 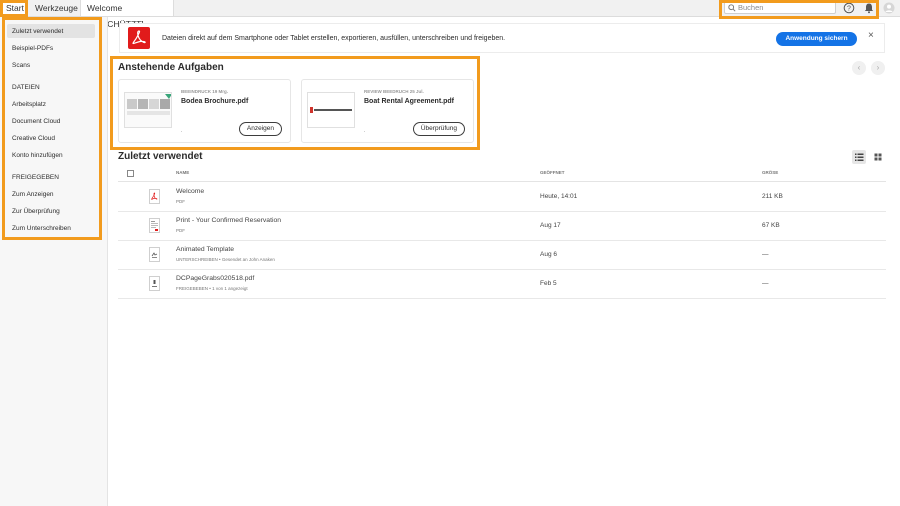 I want to click on file-name: Animated Template, so click(x=205, y=249).